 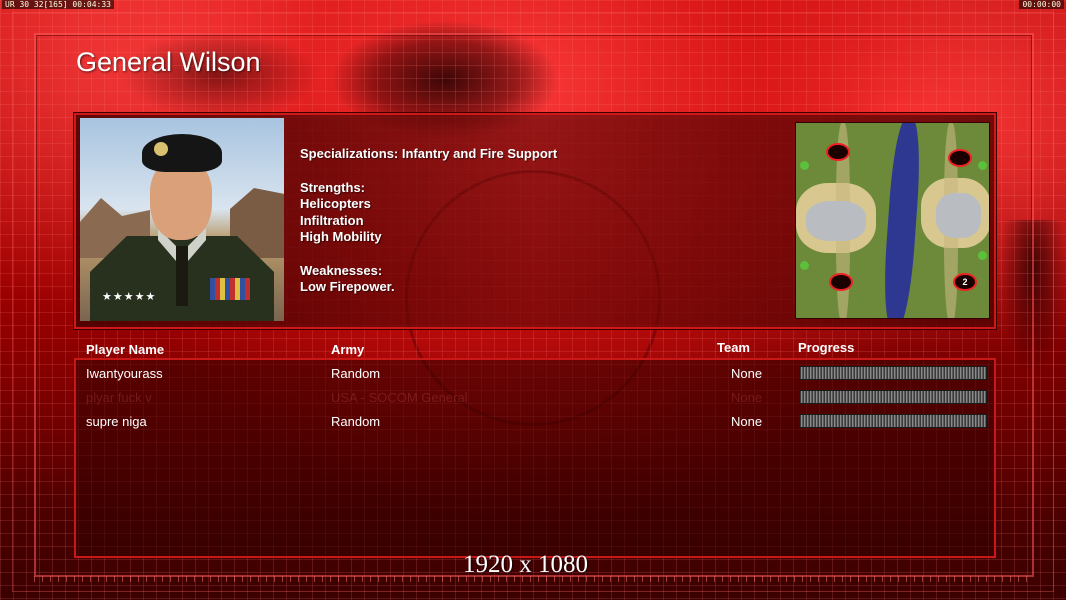 What do you see at coordinates (399, 397) in the screenshot?
I see `player-army: USA - SOCOM General` at bounding box center [399, 397].